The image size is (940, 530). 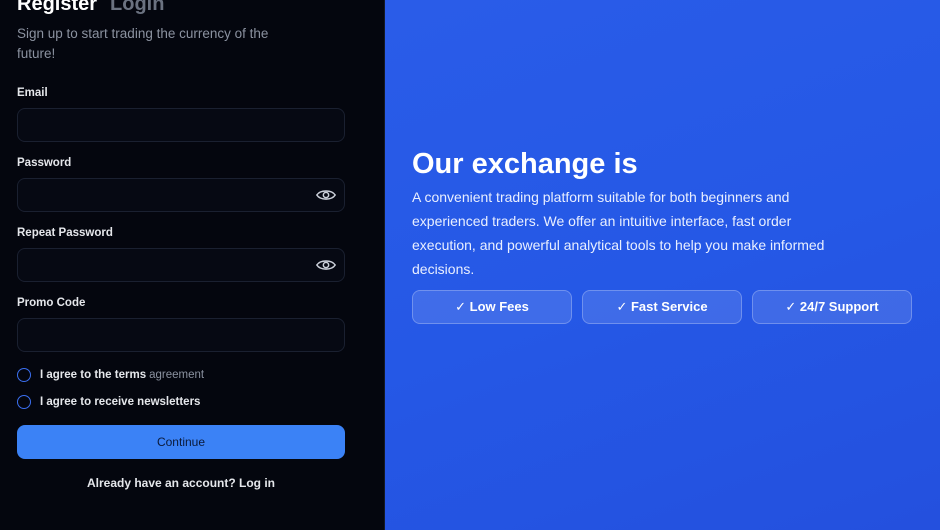 I want to click on repeat-password-label: Repeat Password, so click(x=65, y=233).